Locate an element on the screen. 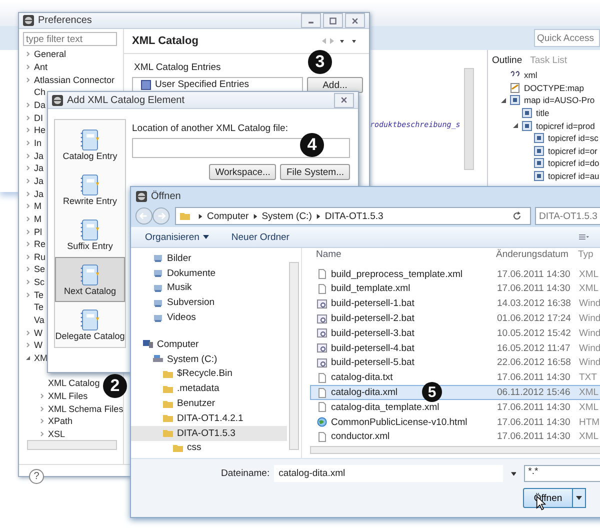 The width and height of the screenshot is (600, 532). file-name-field: catalog-dita.xml is located at coordinates (388, 473).